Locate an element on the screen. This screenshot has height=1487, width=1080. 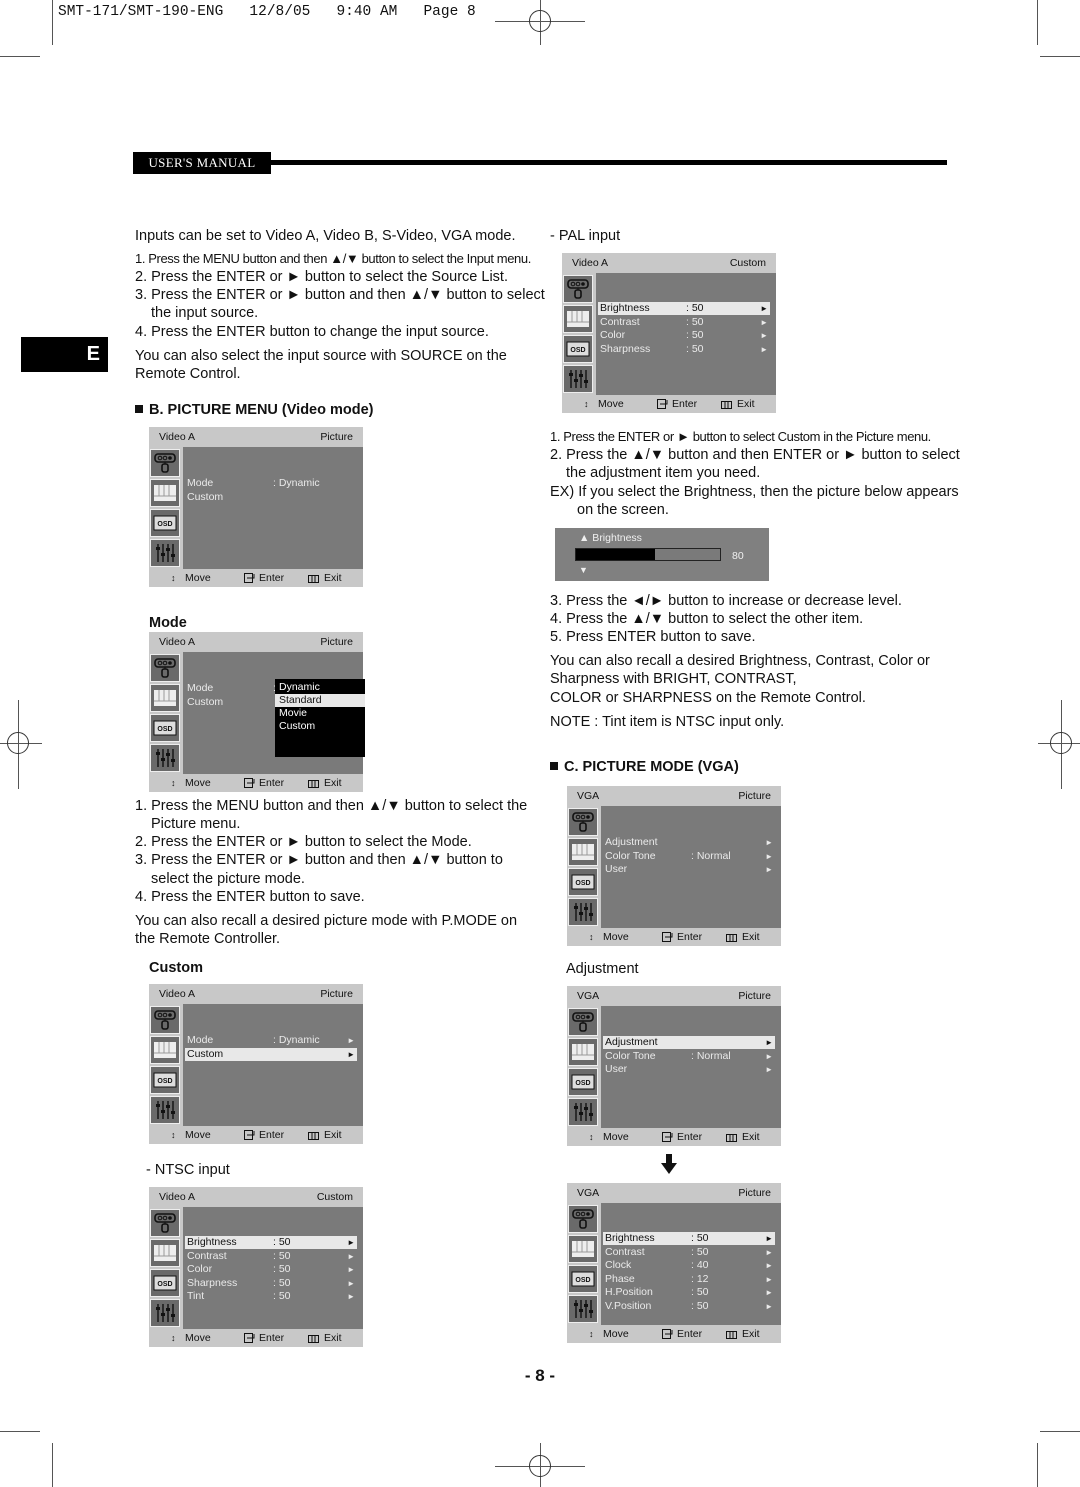
mode-option: Custom is located at coordinates (320, 726).